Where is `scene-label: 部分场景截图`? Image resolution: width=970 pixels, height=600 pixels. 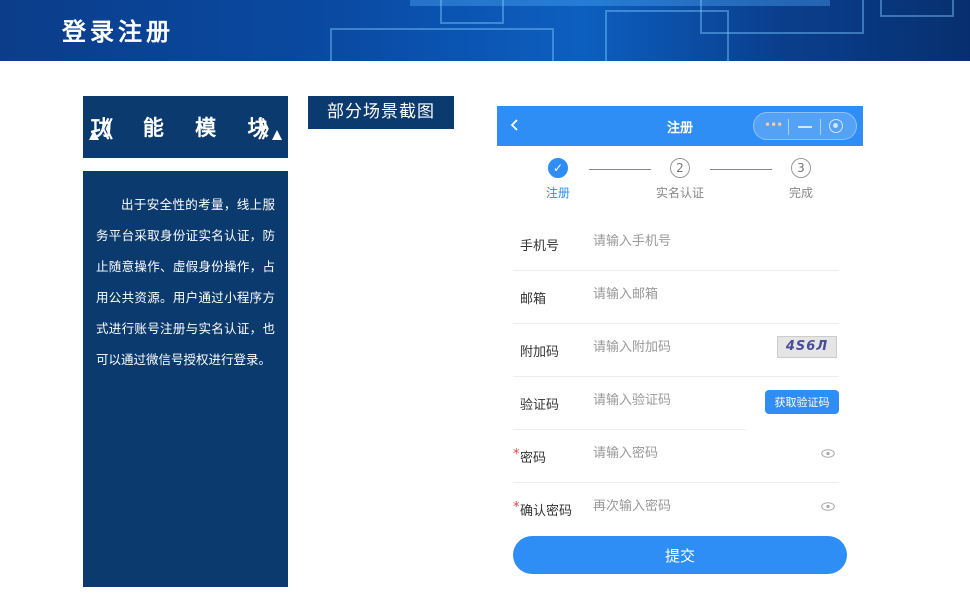 scene-label: 部分场景截图 is located at coordinates (381, 112).